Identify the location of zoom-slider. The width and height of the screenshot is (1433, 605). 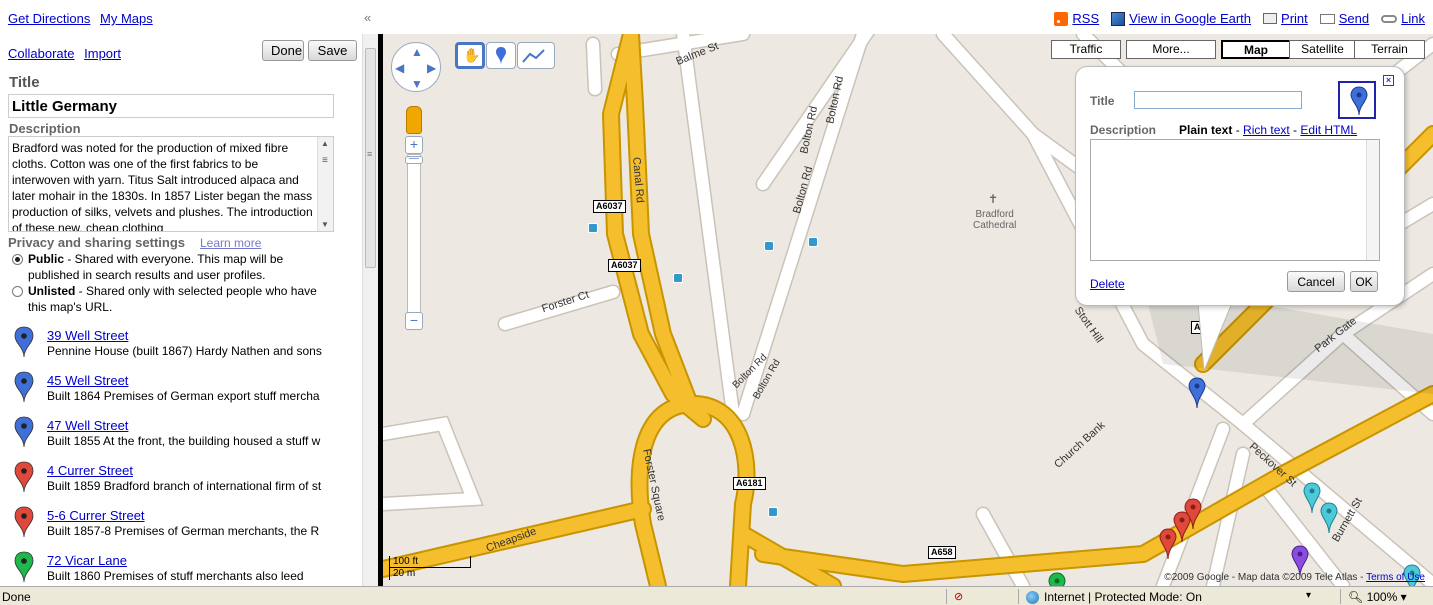
(414, 241).